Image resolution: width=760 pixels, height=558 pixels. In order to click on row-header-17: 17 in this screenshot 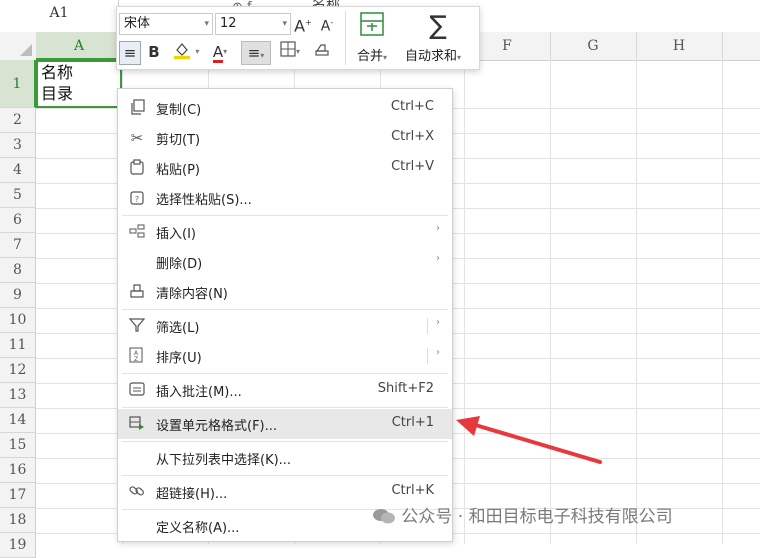, I will do `click(18, 495)`.